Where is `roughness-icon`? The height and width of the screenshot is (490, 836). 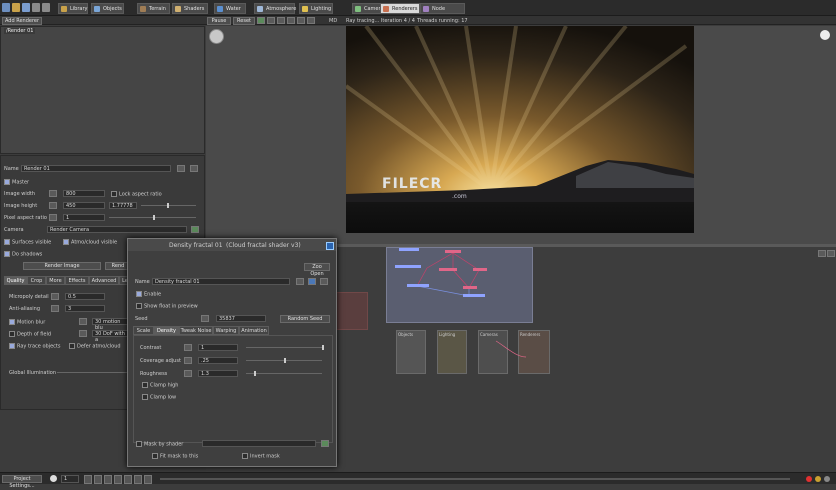 roughness-icon is located at coordinates (188, 373).